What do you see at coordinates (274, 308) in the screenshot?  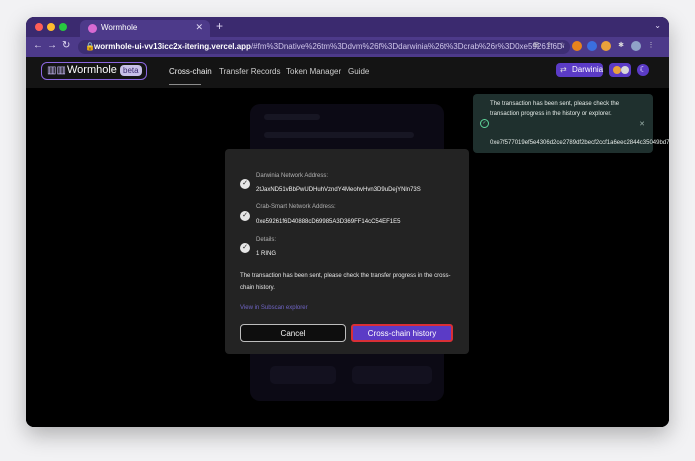 I see `subscan-explorer-link: View in Subscan explorer` at bounding box center [274, 308].